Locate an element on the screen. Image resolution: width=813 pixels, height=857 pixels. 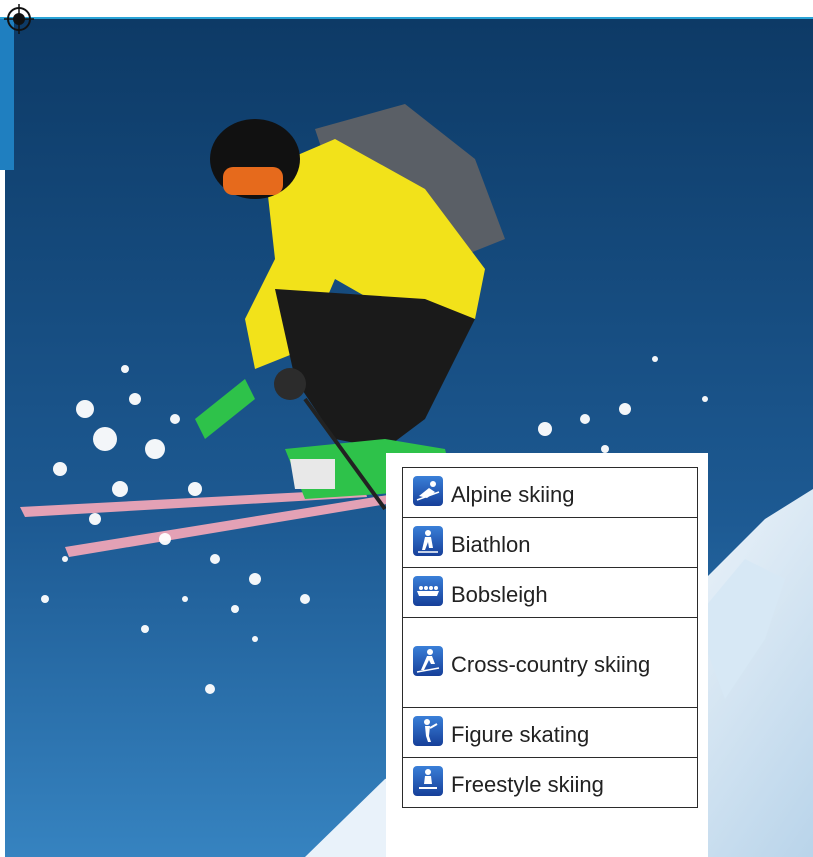
list-item: Biathlon is located at coordinates (550, 542).